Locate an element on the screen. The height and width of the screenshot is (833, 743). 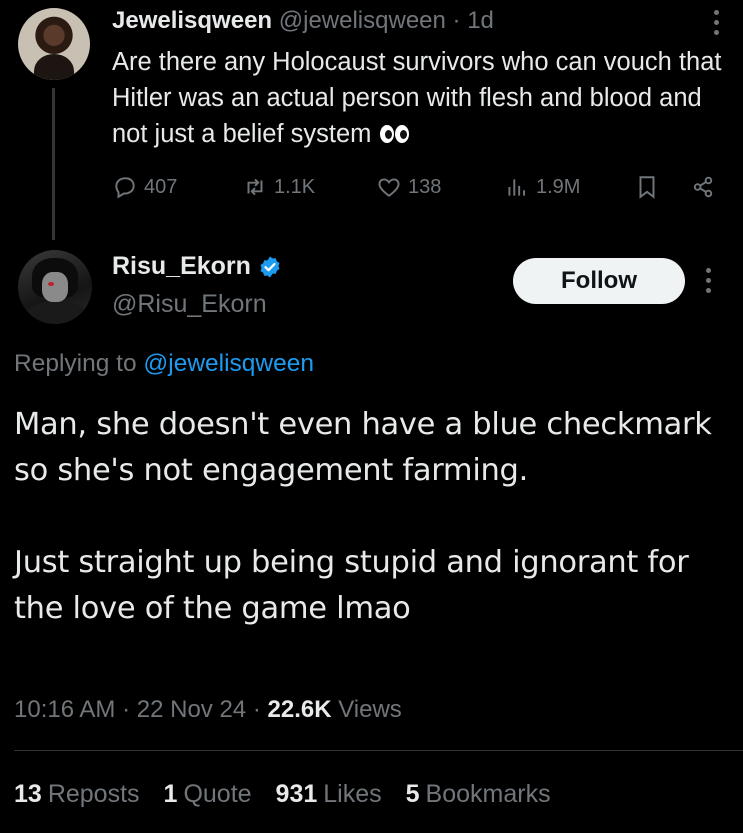
bookmarks-stat: 5 Bookmarks is located at coordinates (478, 794).